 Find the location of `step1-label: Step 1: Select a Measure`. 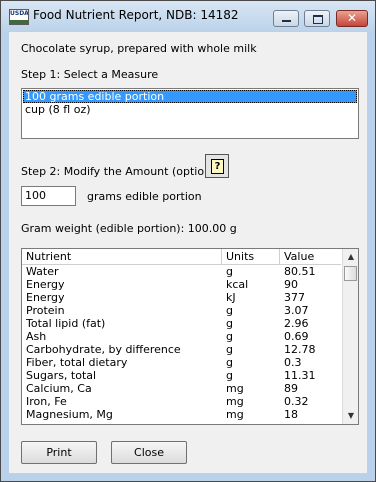

step1-label: Step 1: Select a Measure is located at coordinates (90, 74).